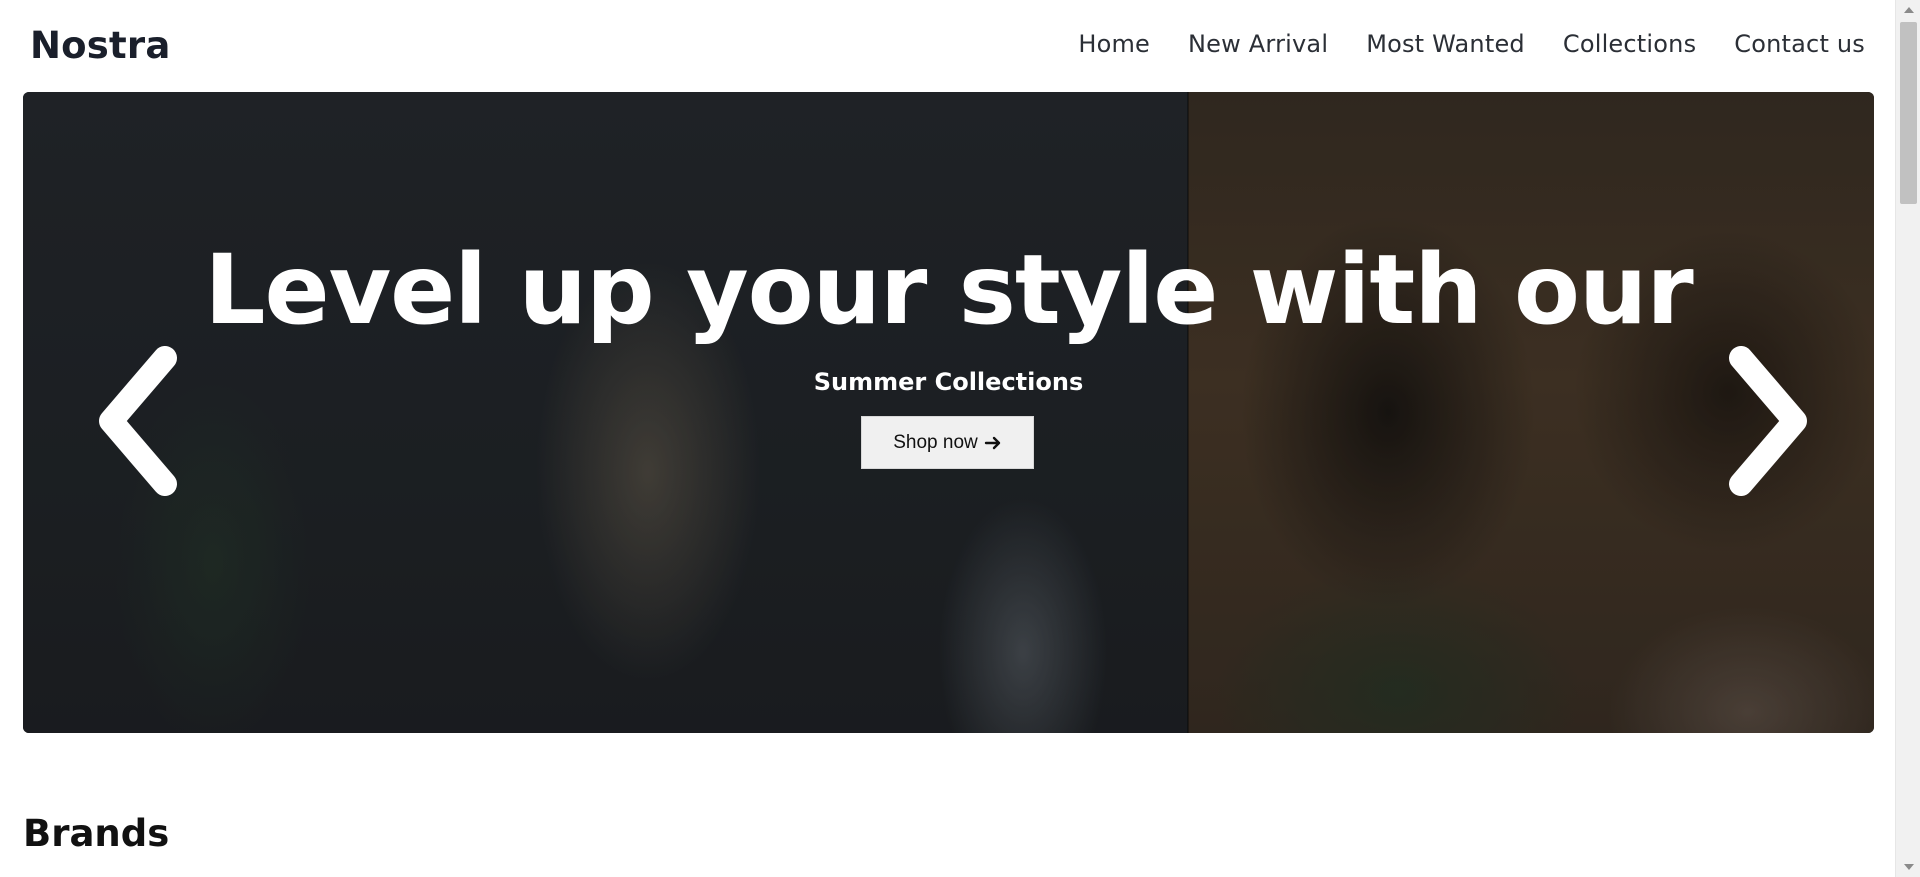 This screenshot has width=1920, height=877. I want to click on scrollbar-thumb, so click(1908, 113).